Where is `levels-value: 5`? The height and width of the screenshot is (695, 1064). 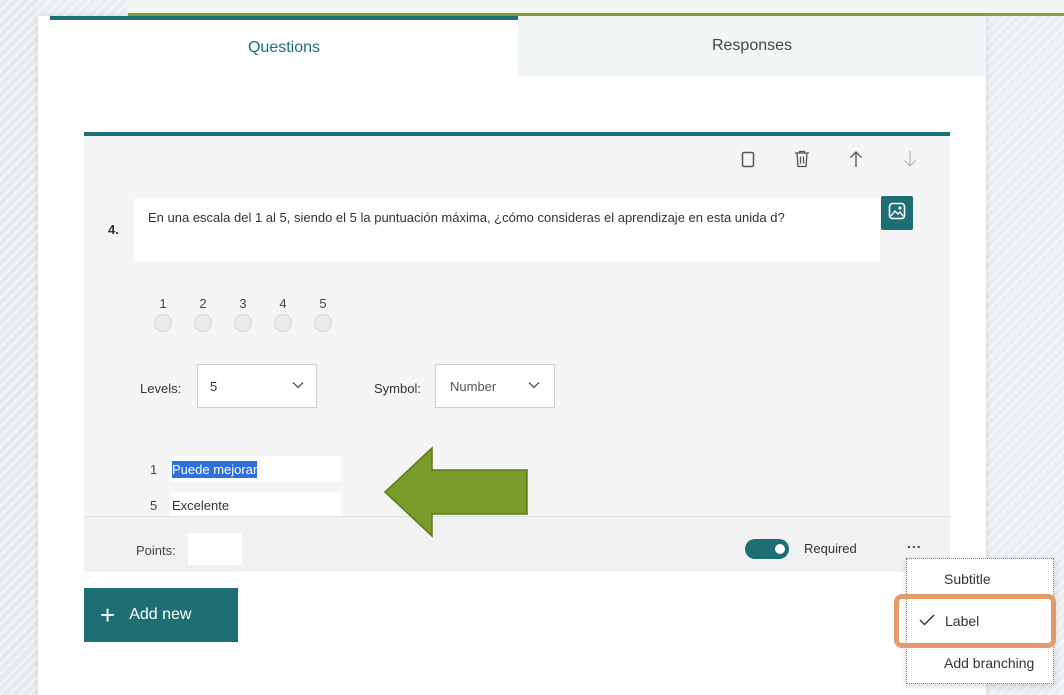 levels-value: 5 is located at coordinates (214, 386).